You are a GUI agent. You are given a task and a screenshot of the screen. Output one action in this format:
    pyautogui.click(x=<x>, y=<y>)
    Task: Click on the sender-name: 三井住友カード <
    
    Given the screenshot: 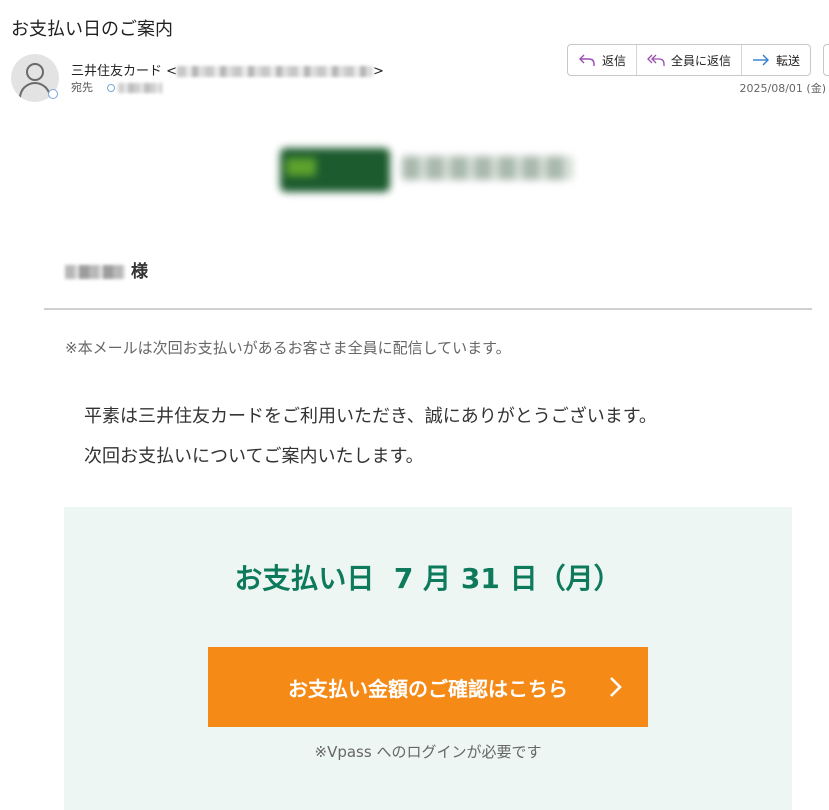 What is the action you would take?
    pyautogui.click(x=124, y=71)
    